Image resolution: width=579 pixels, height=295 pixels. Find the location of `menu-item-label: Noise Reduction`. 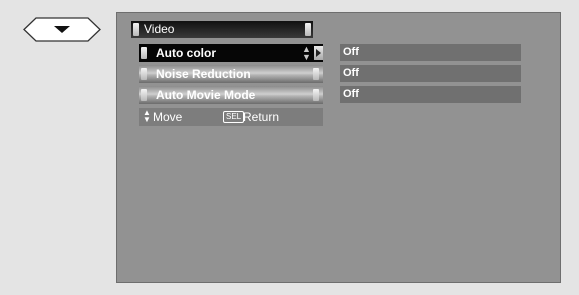

menu-item-label: Noise Reduction is located at coordinates (203, 74).